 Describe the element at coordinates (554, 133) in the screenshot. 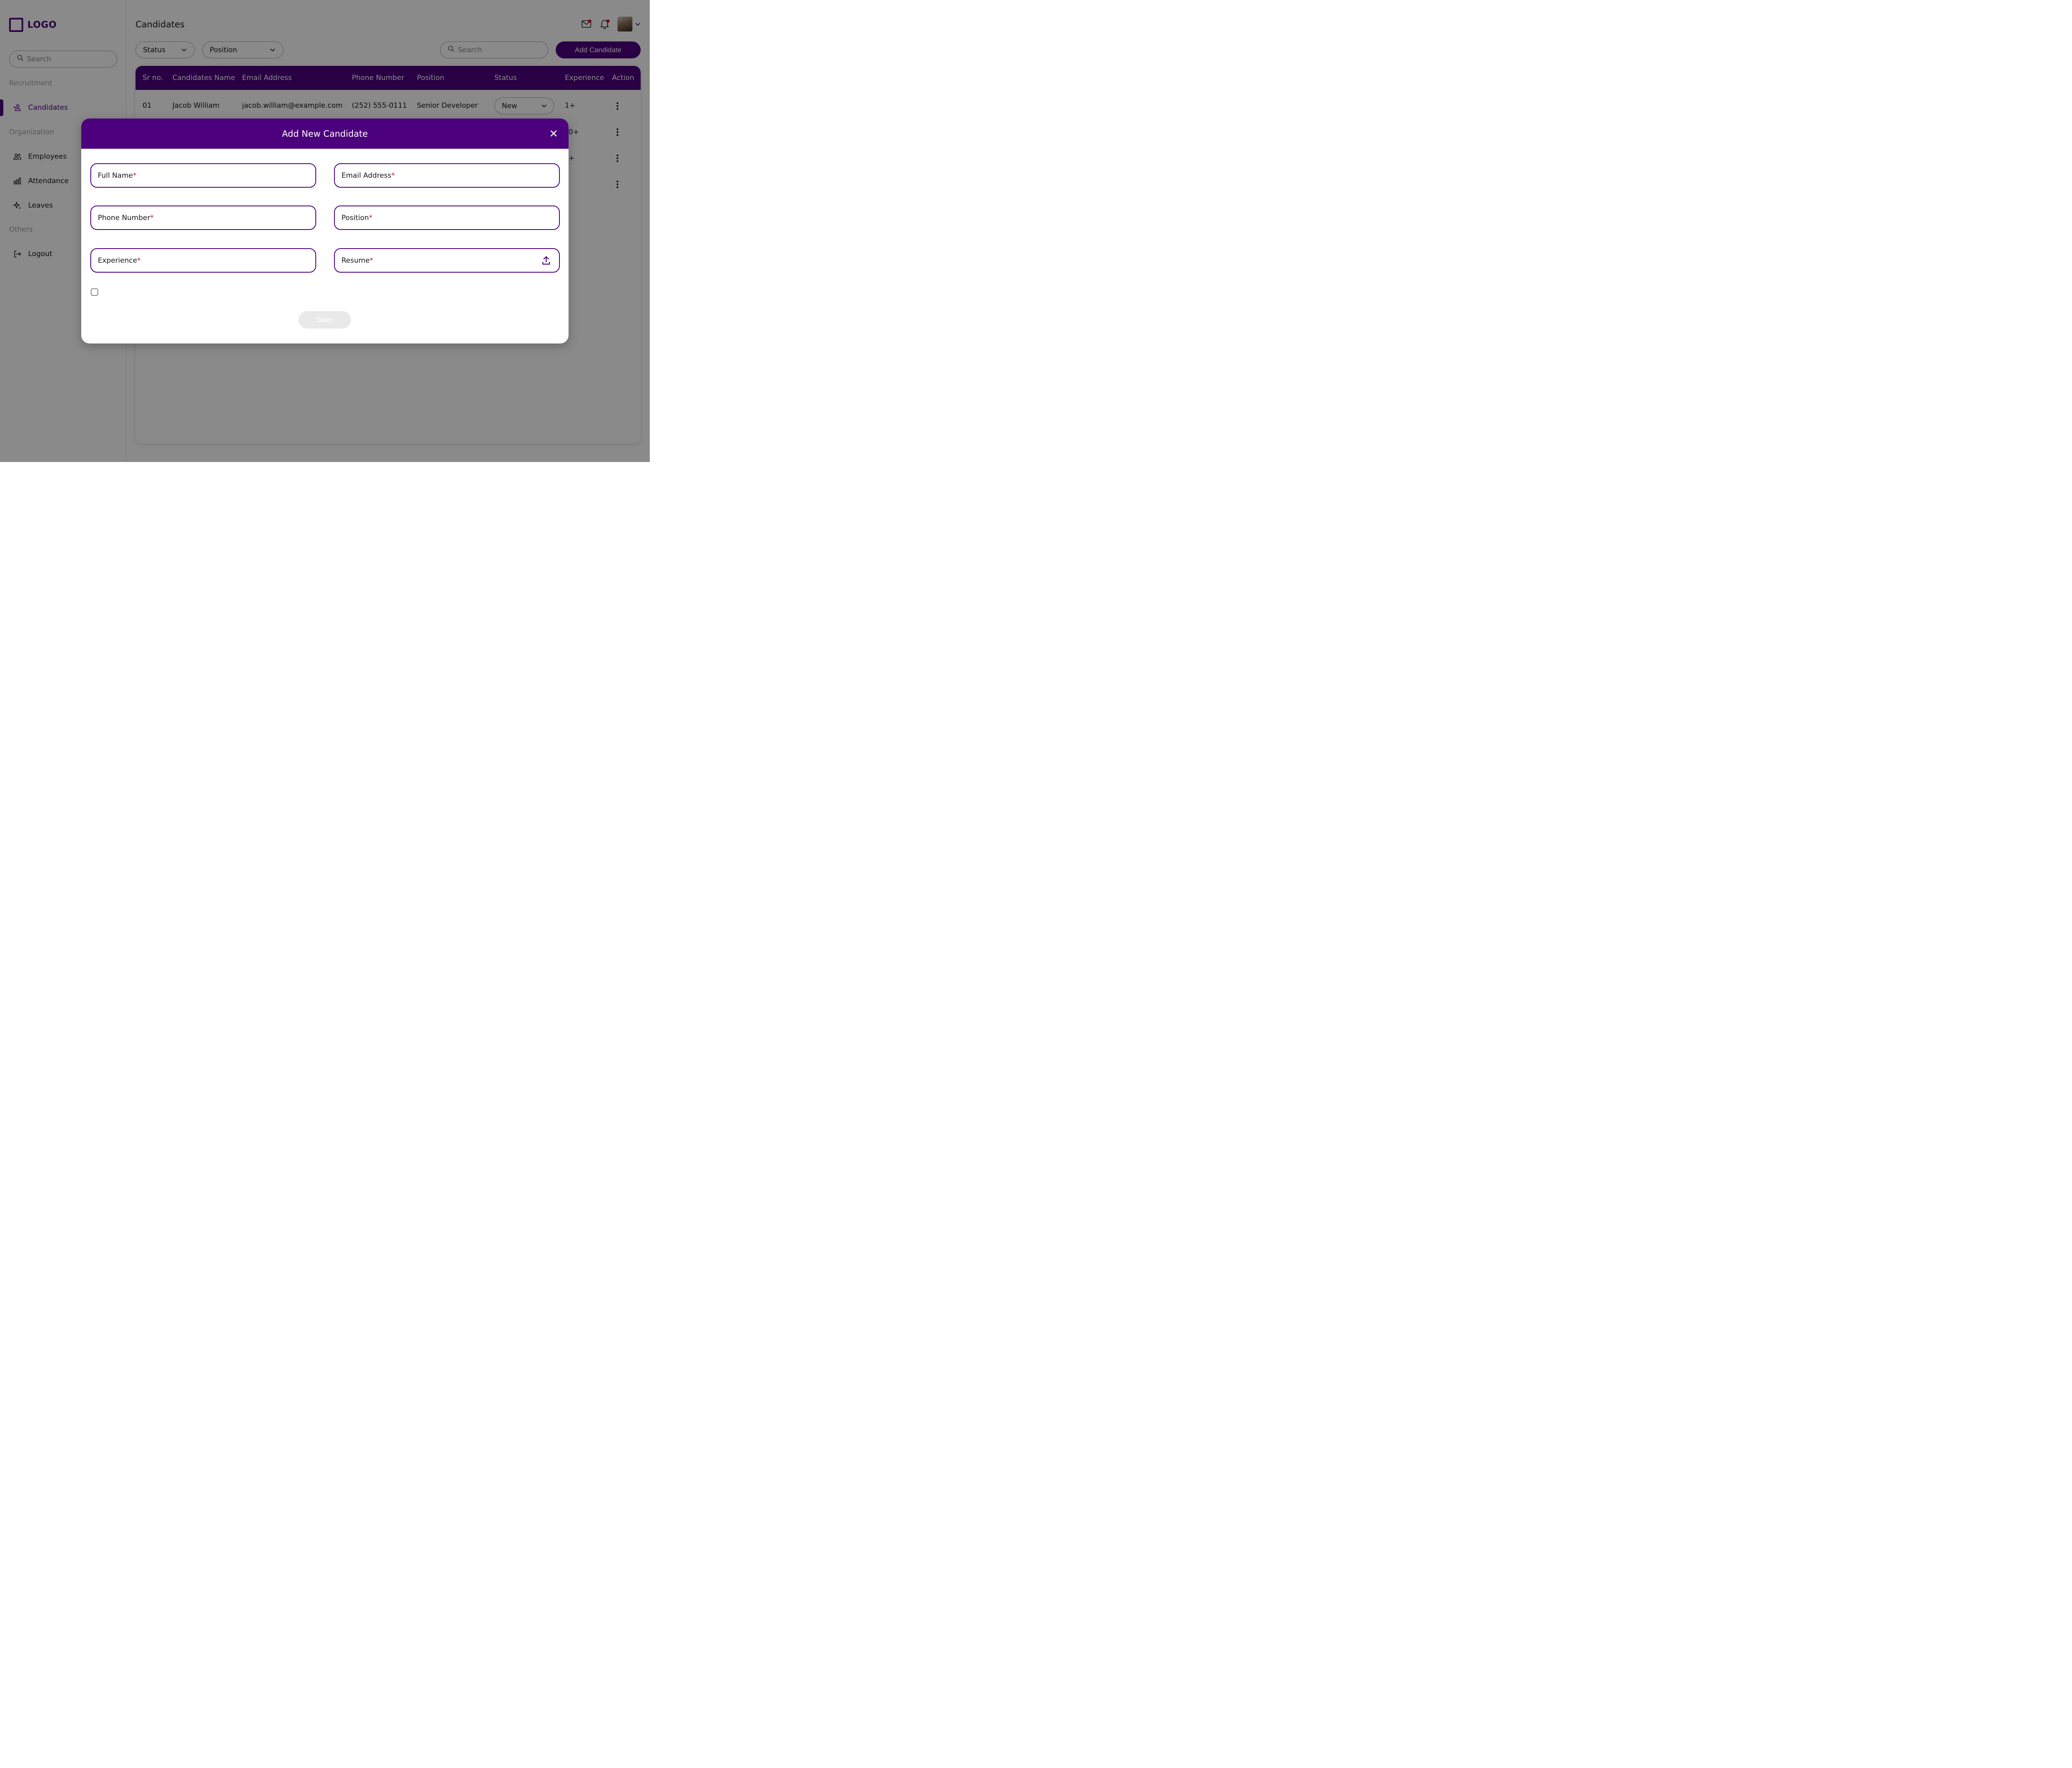

I see `close-icon` at that location.